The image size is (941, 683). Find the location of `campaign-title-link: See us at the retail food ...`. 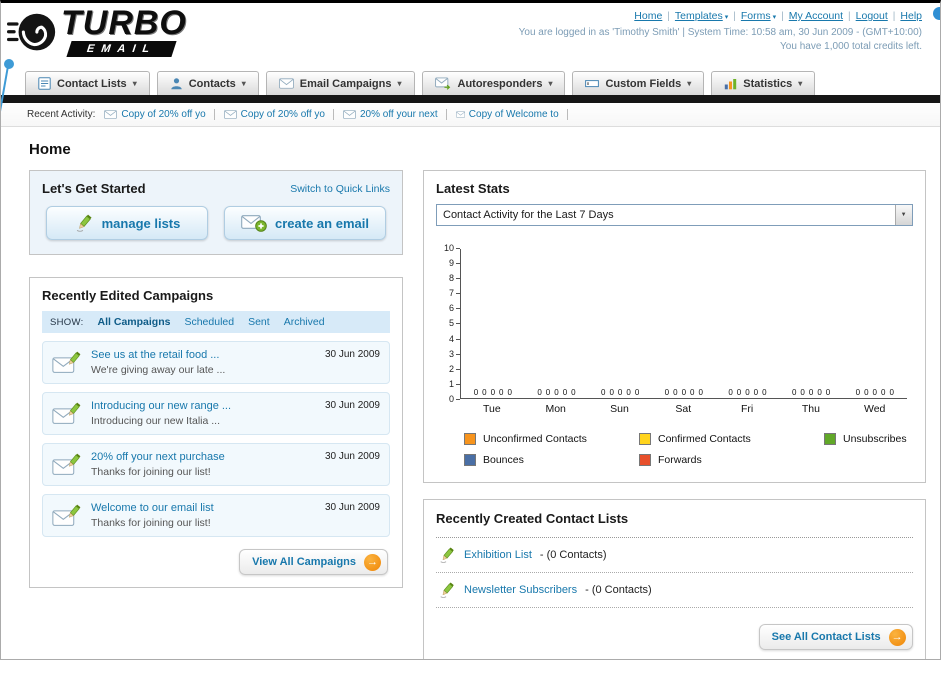

campaign-title-link: See us at the retail food ... is located at coordinates (200, 355).